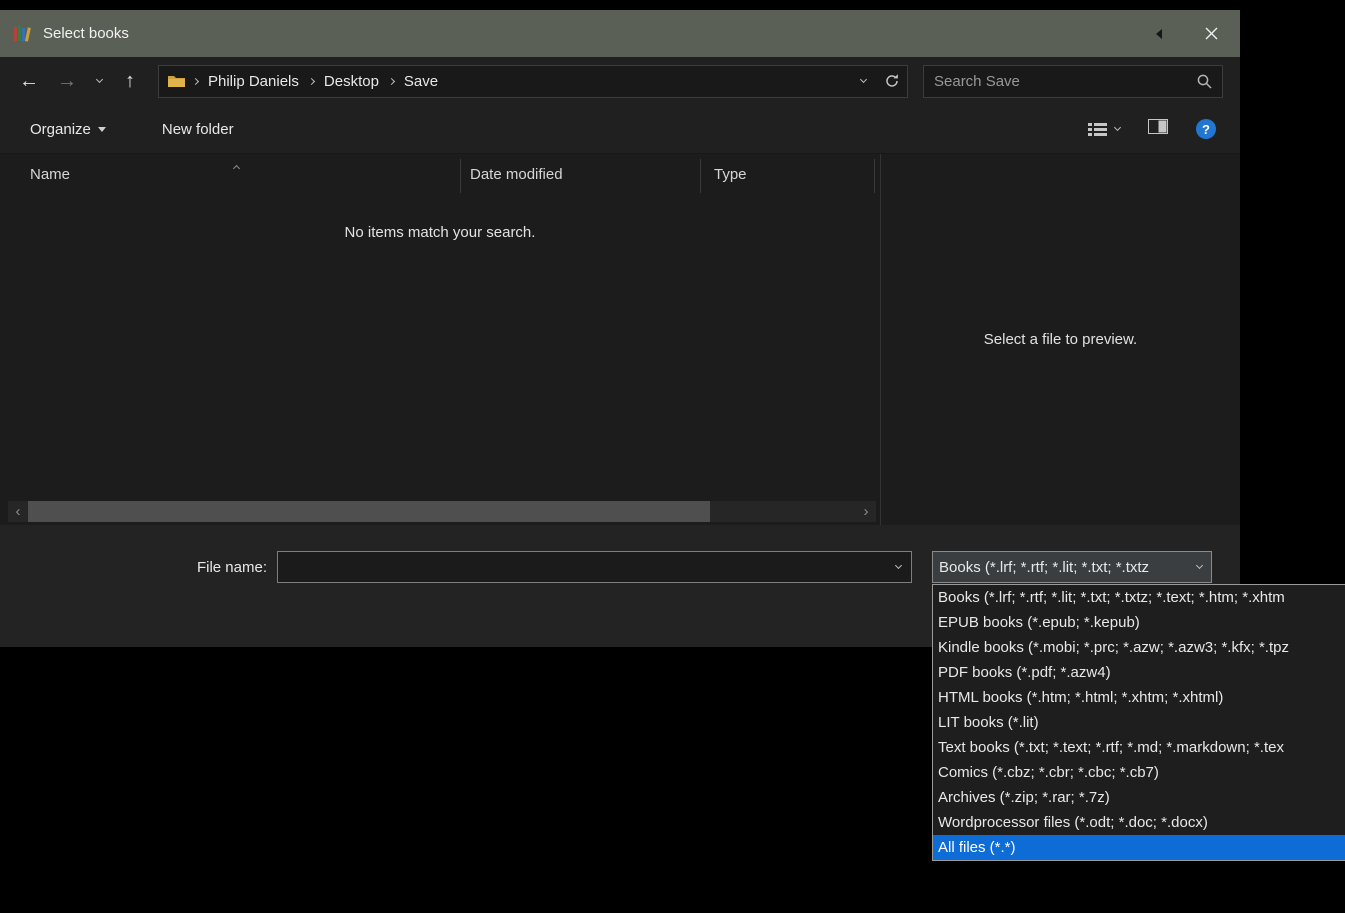 This screenshot has width=1345, height=913. I want to click on up-button: ↑, so click(130, 81).